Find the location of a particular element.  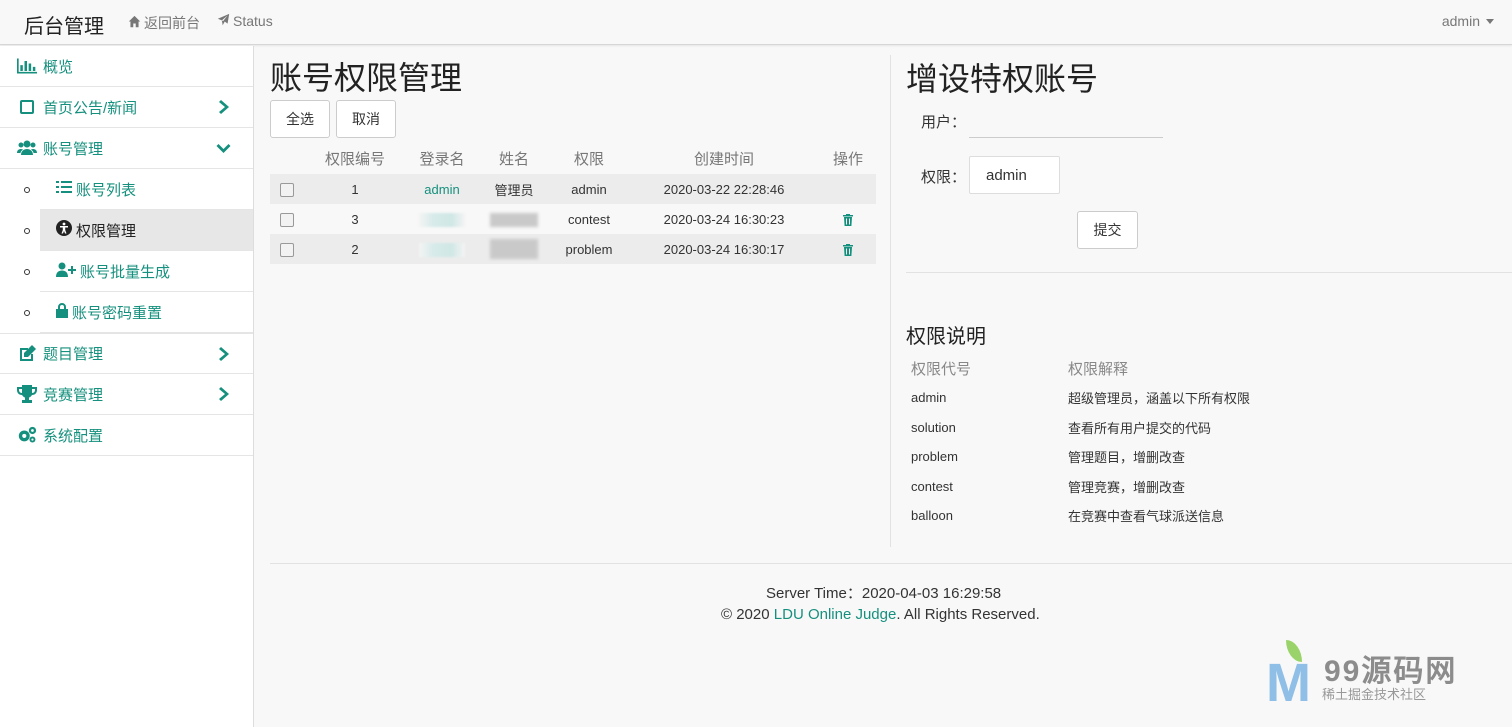

table-row: 3 contest 2020-03-24 16:30:23 is located at coordinates (573, 219).